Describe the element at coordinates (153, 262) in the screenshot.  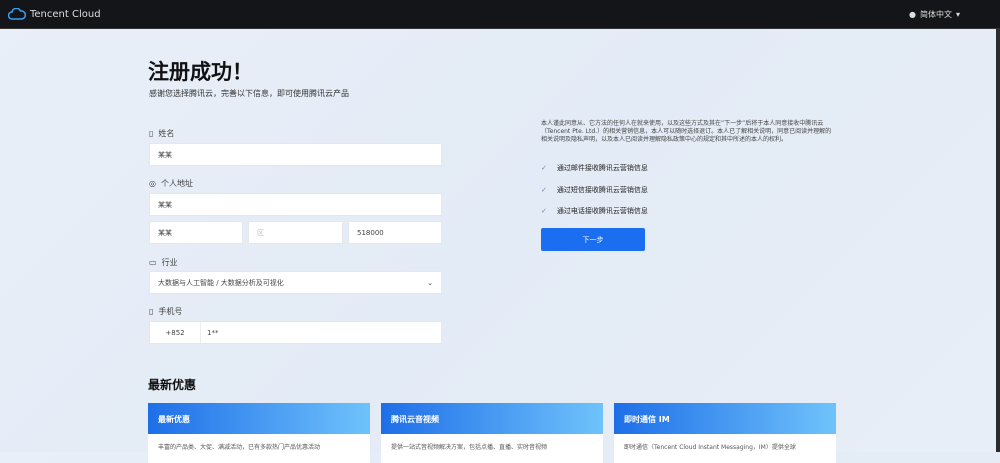
I see `briefcase-icon: ▭` at that location.